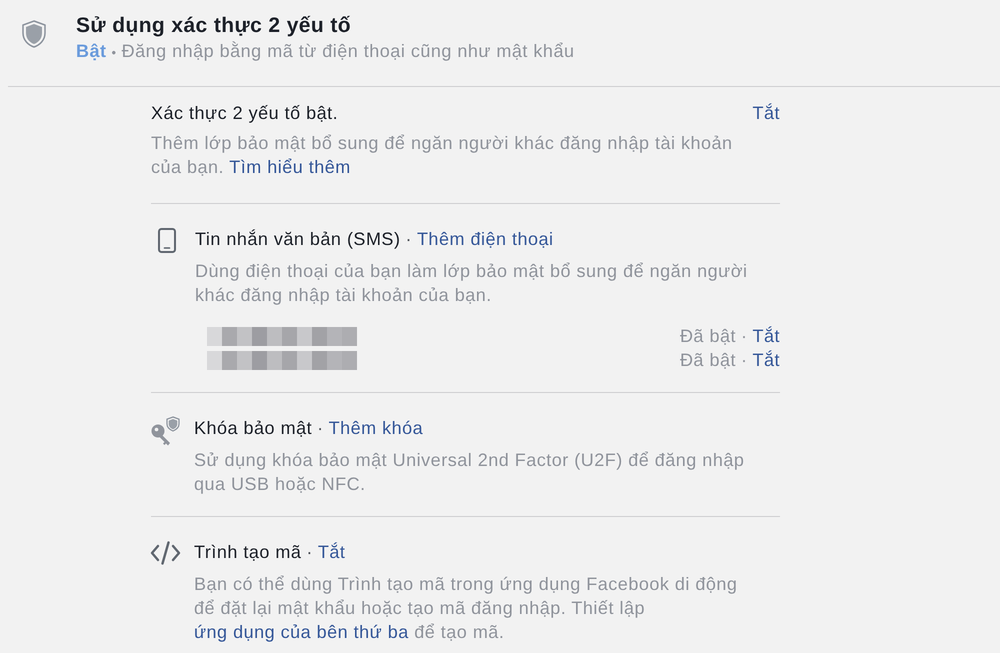 Image resolution: width=1000 pixels, height=653 pixels. Describe the element at coordinates (472, 283) in the screenshot. I see `description-text: Dùng điện thoại của bạn làm lớp bảo mật bổ sung để ngăn người khác đăng nhập tài khoản của bạn.` at that location.